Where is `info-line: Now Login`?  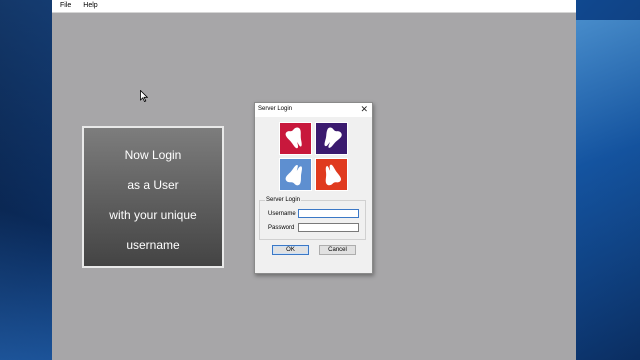 info-line: Now Login is located at coordinates (153, 155).